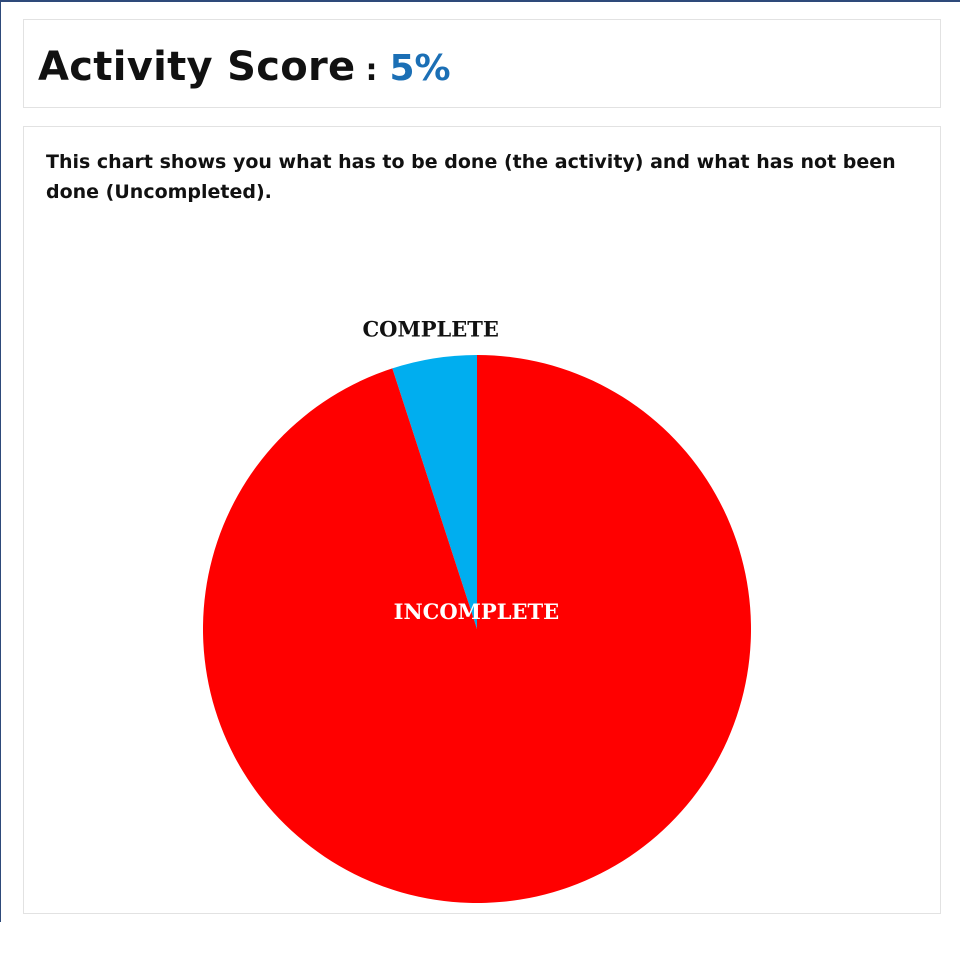 Image resolution: width=960 pixels, height=962 pixels. Describe the element at coordinates (420, 68) in the screenshot. I see `activity-score-value: 5%` at that location.